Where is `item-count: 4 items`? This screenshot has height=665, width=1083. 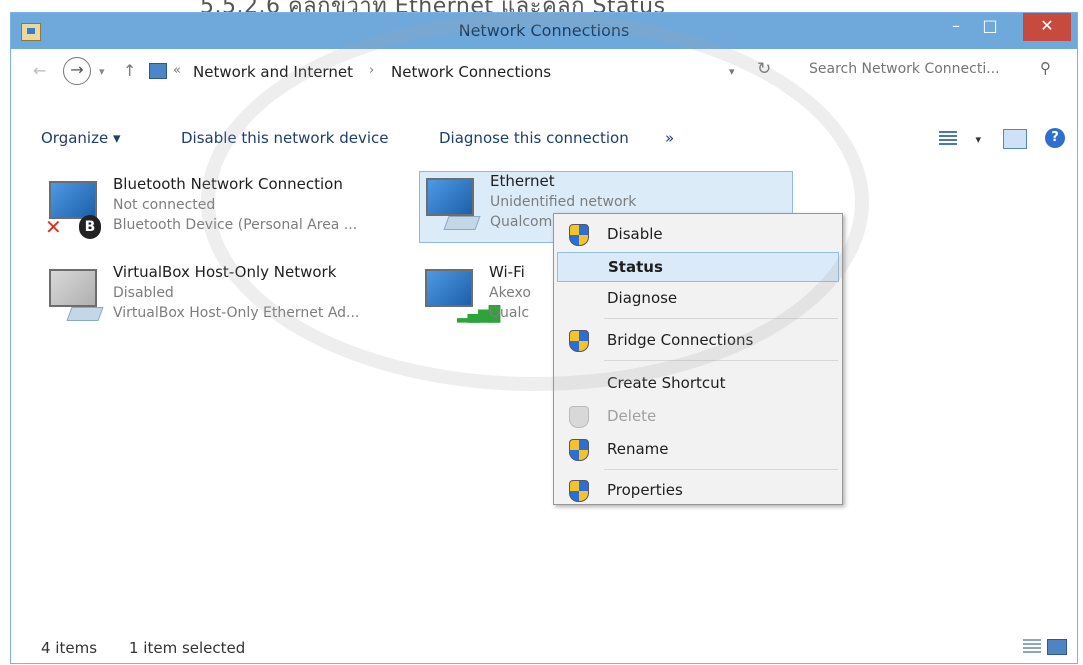
item-count: 4 items is located at coordinates (69, 648).